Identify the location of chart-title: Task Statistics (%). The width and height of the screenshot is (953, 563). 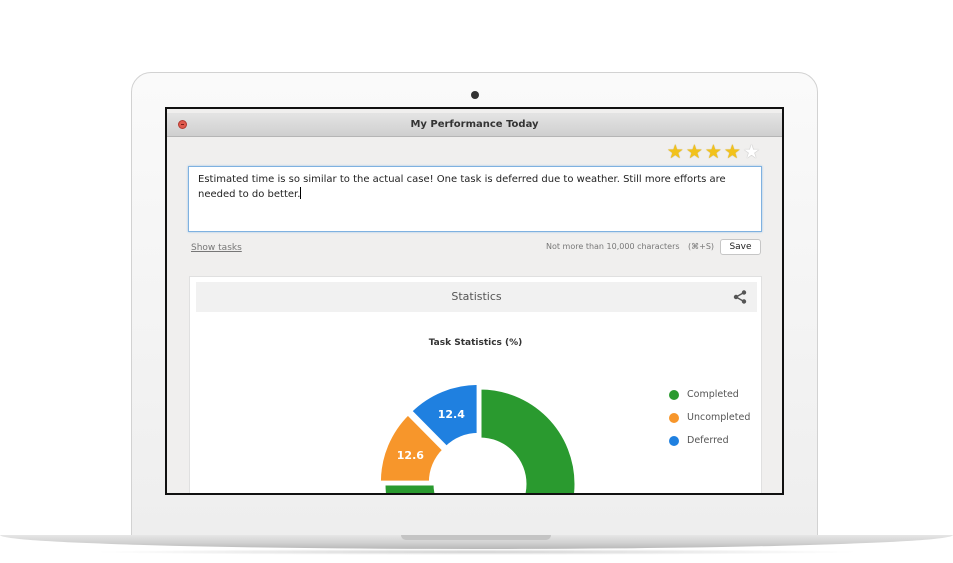
(475, 343).